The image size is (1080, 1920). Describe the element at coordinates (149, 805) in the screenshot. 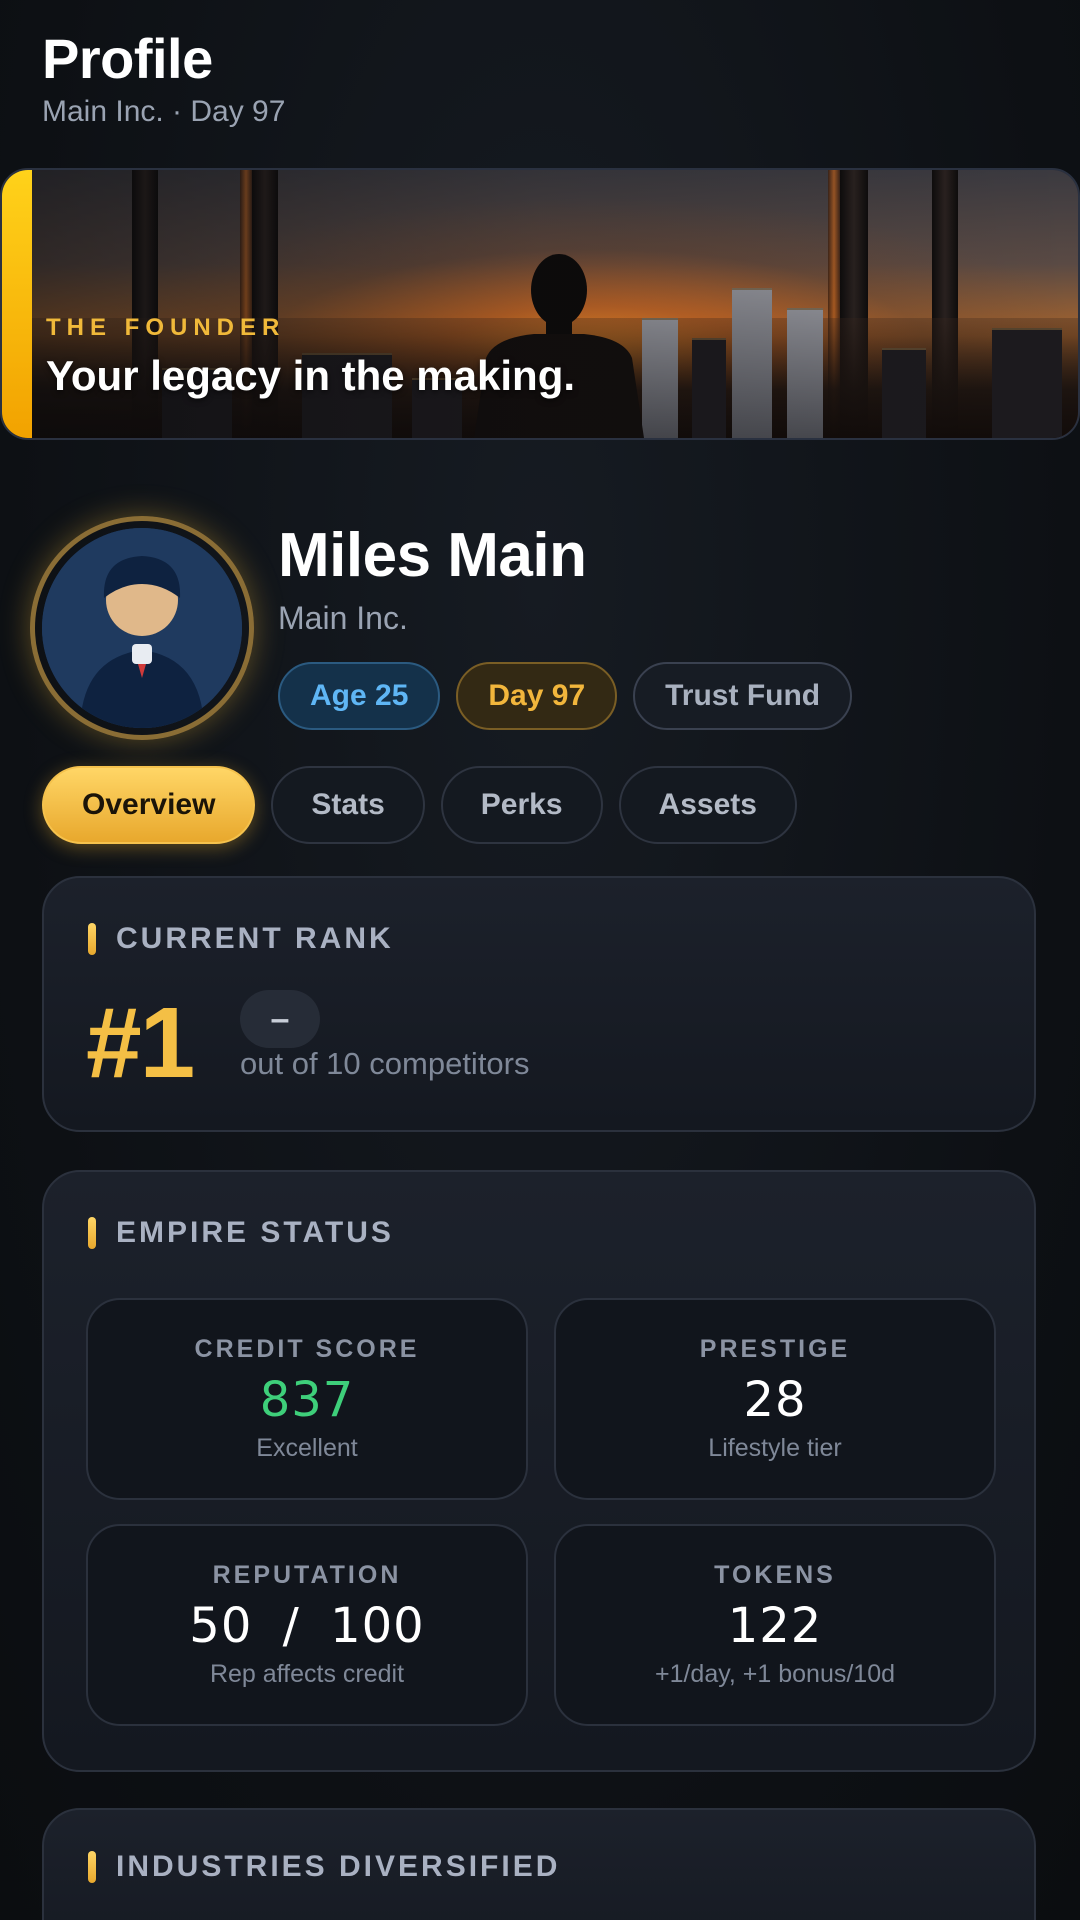

I see `tab-overview: Overview` at that location.